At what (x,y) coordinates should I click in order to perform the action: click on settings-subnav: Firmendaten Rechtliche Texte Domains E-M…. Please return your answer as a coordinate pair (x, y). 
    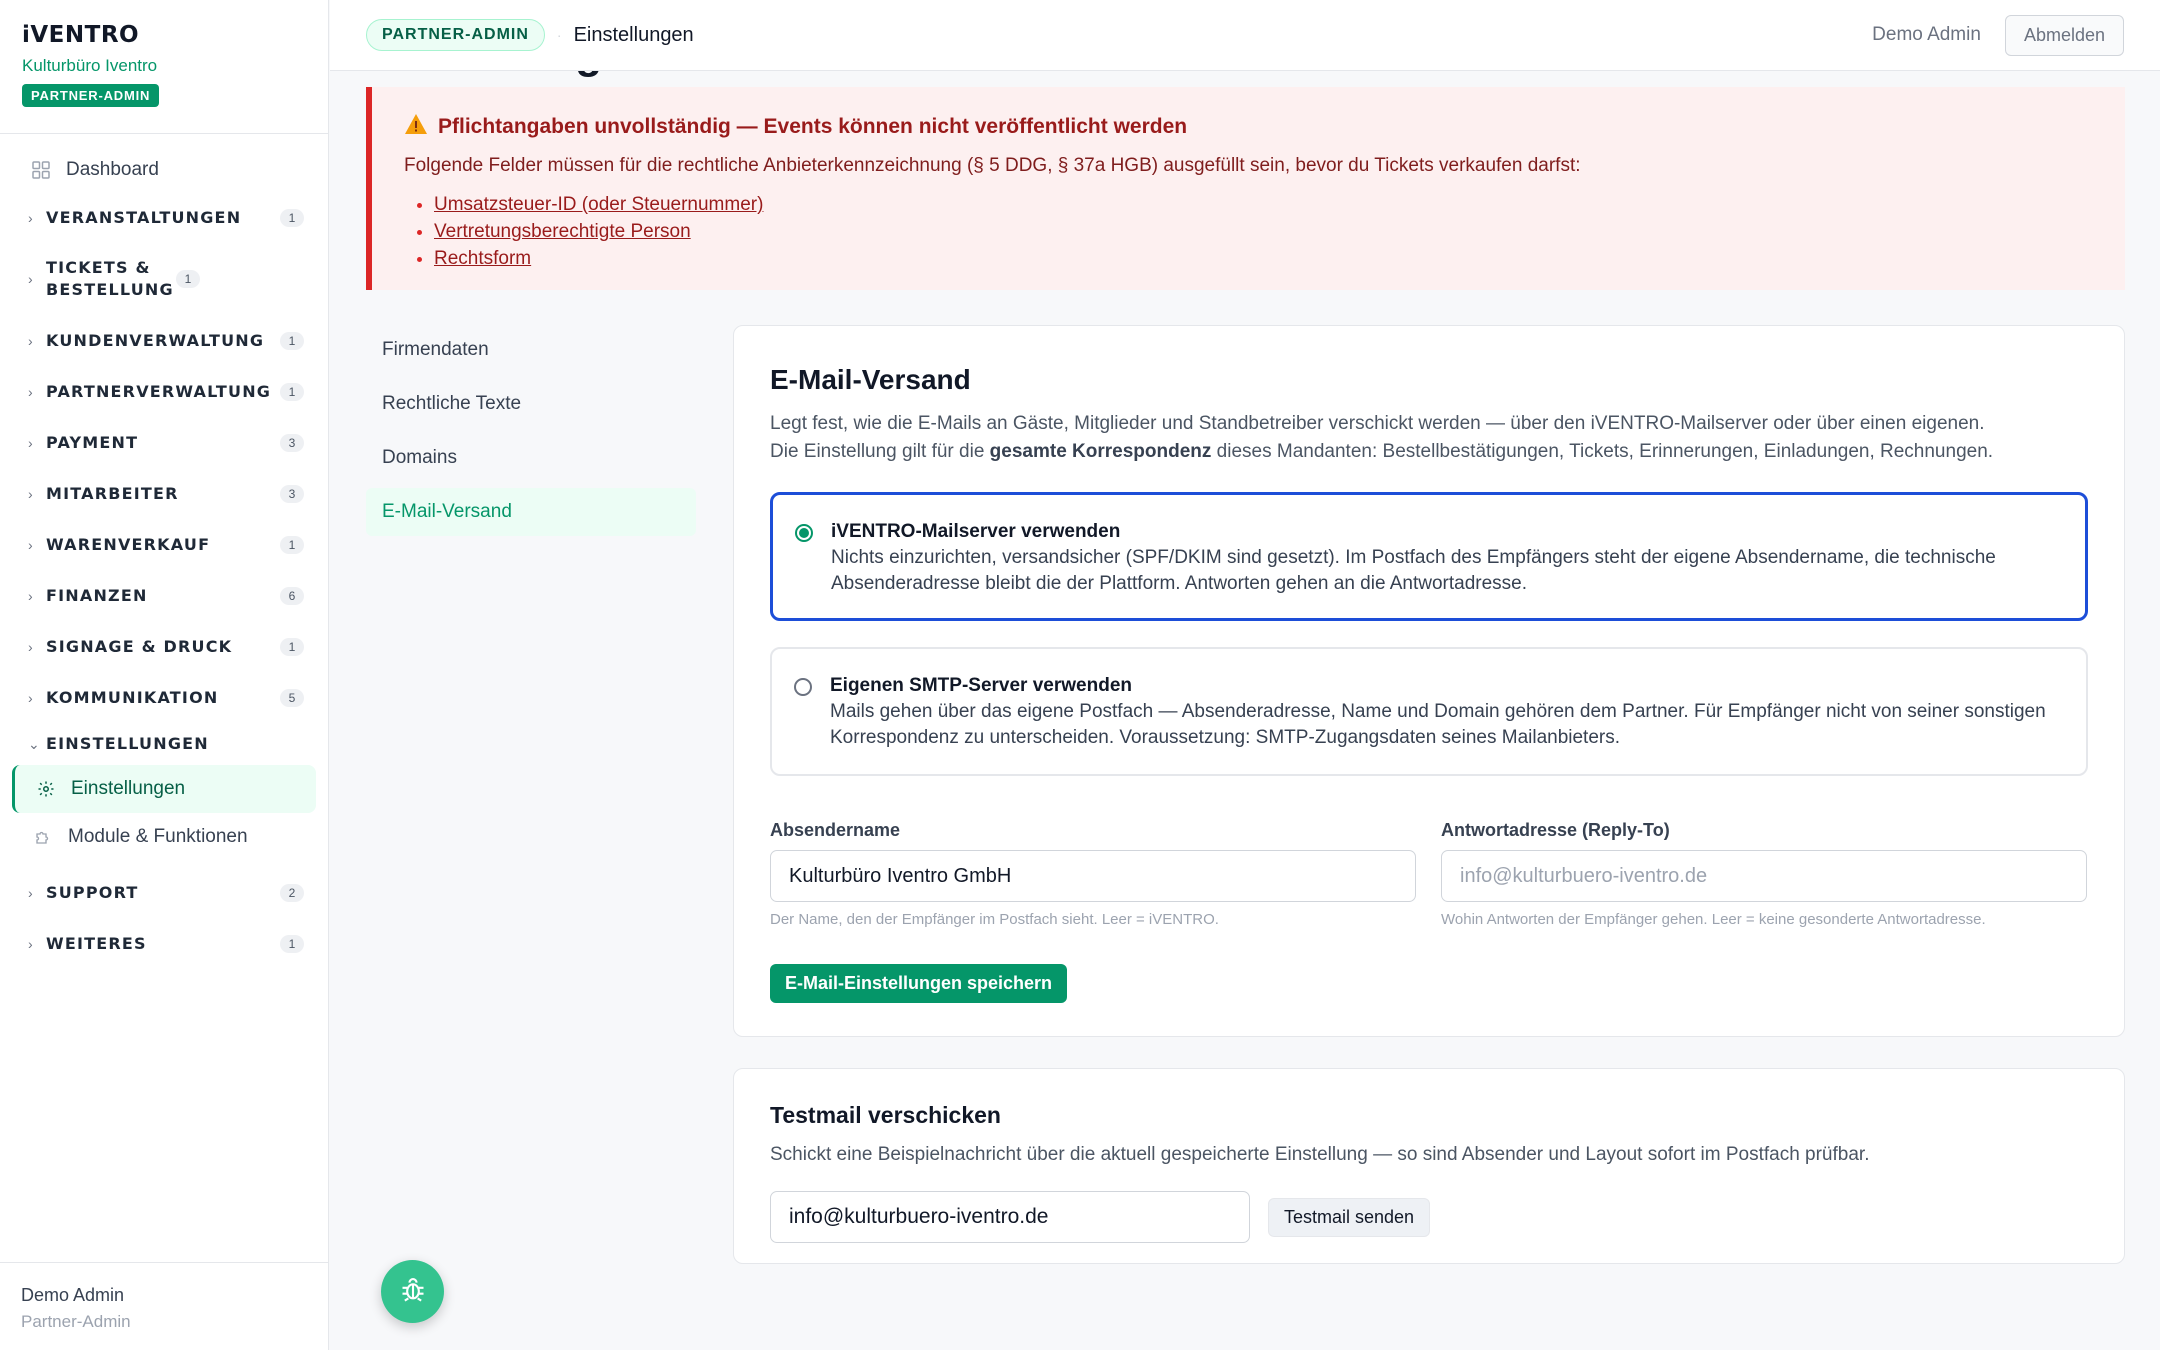
    Looking at the image, I should click on (531, 434).